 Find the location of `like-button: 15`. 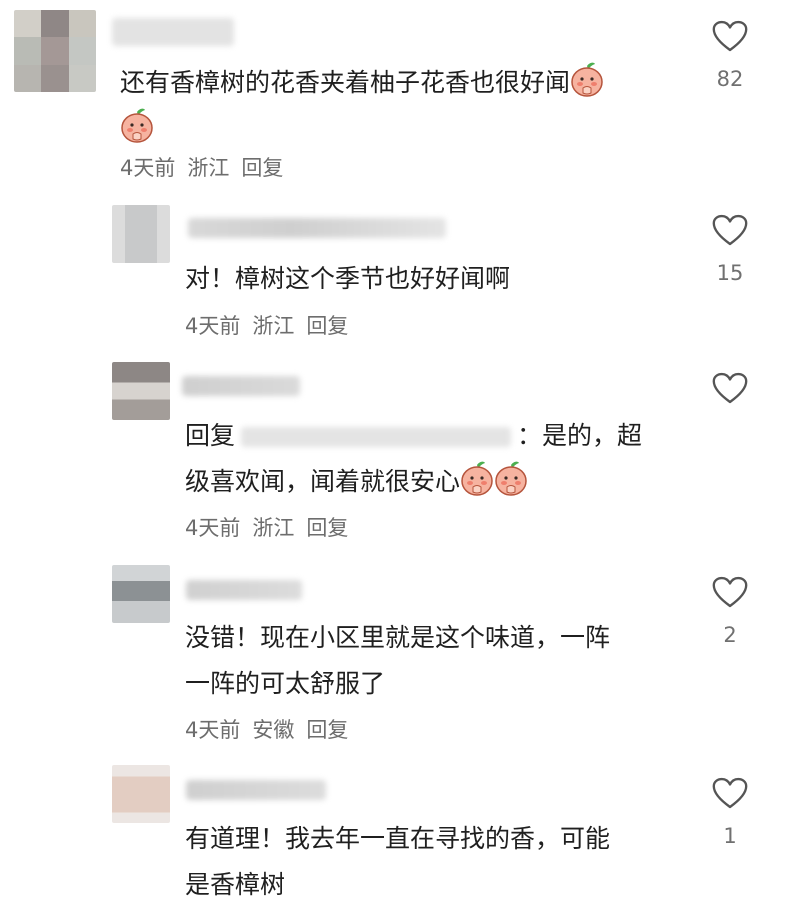

like-button: 15 is located at coordinates (730, 249).